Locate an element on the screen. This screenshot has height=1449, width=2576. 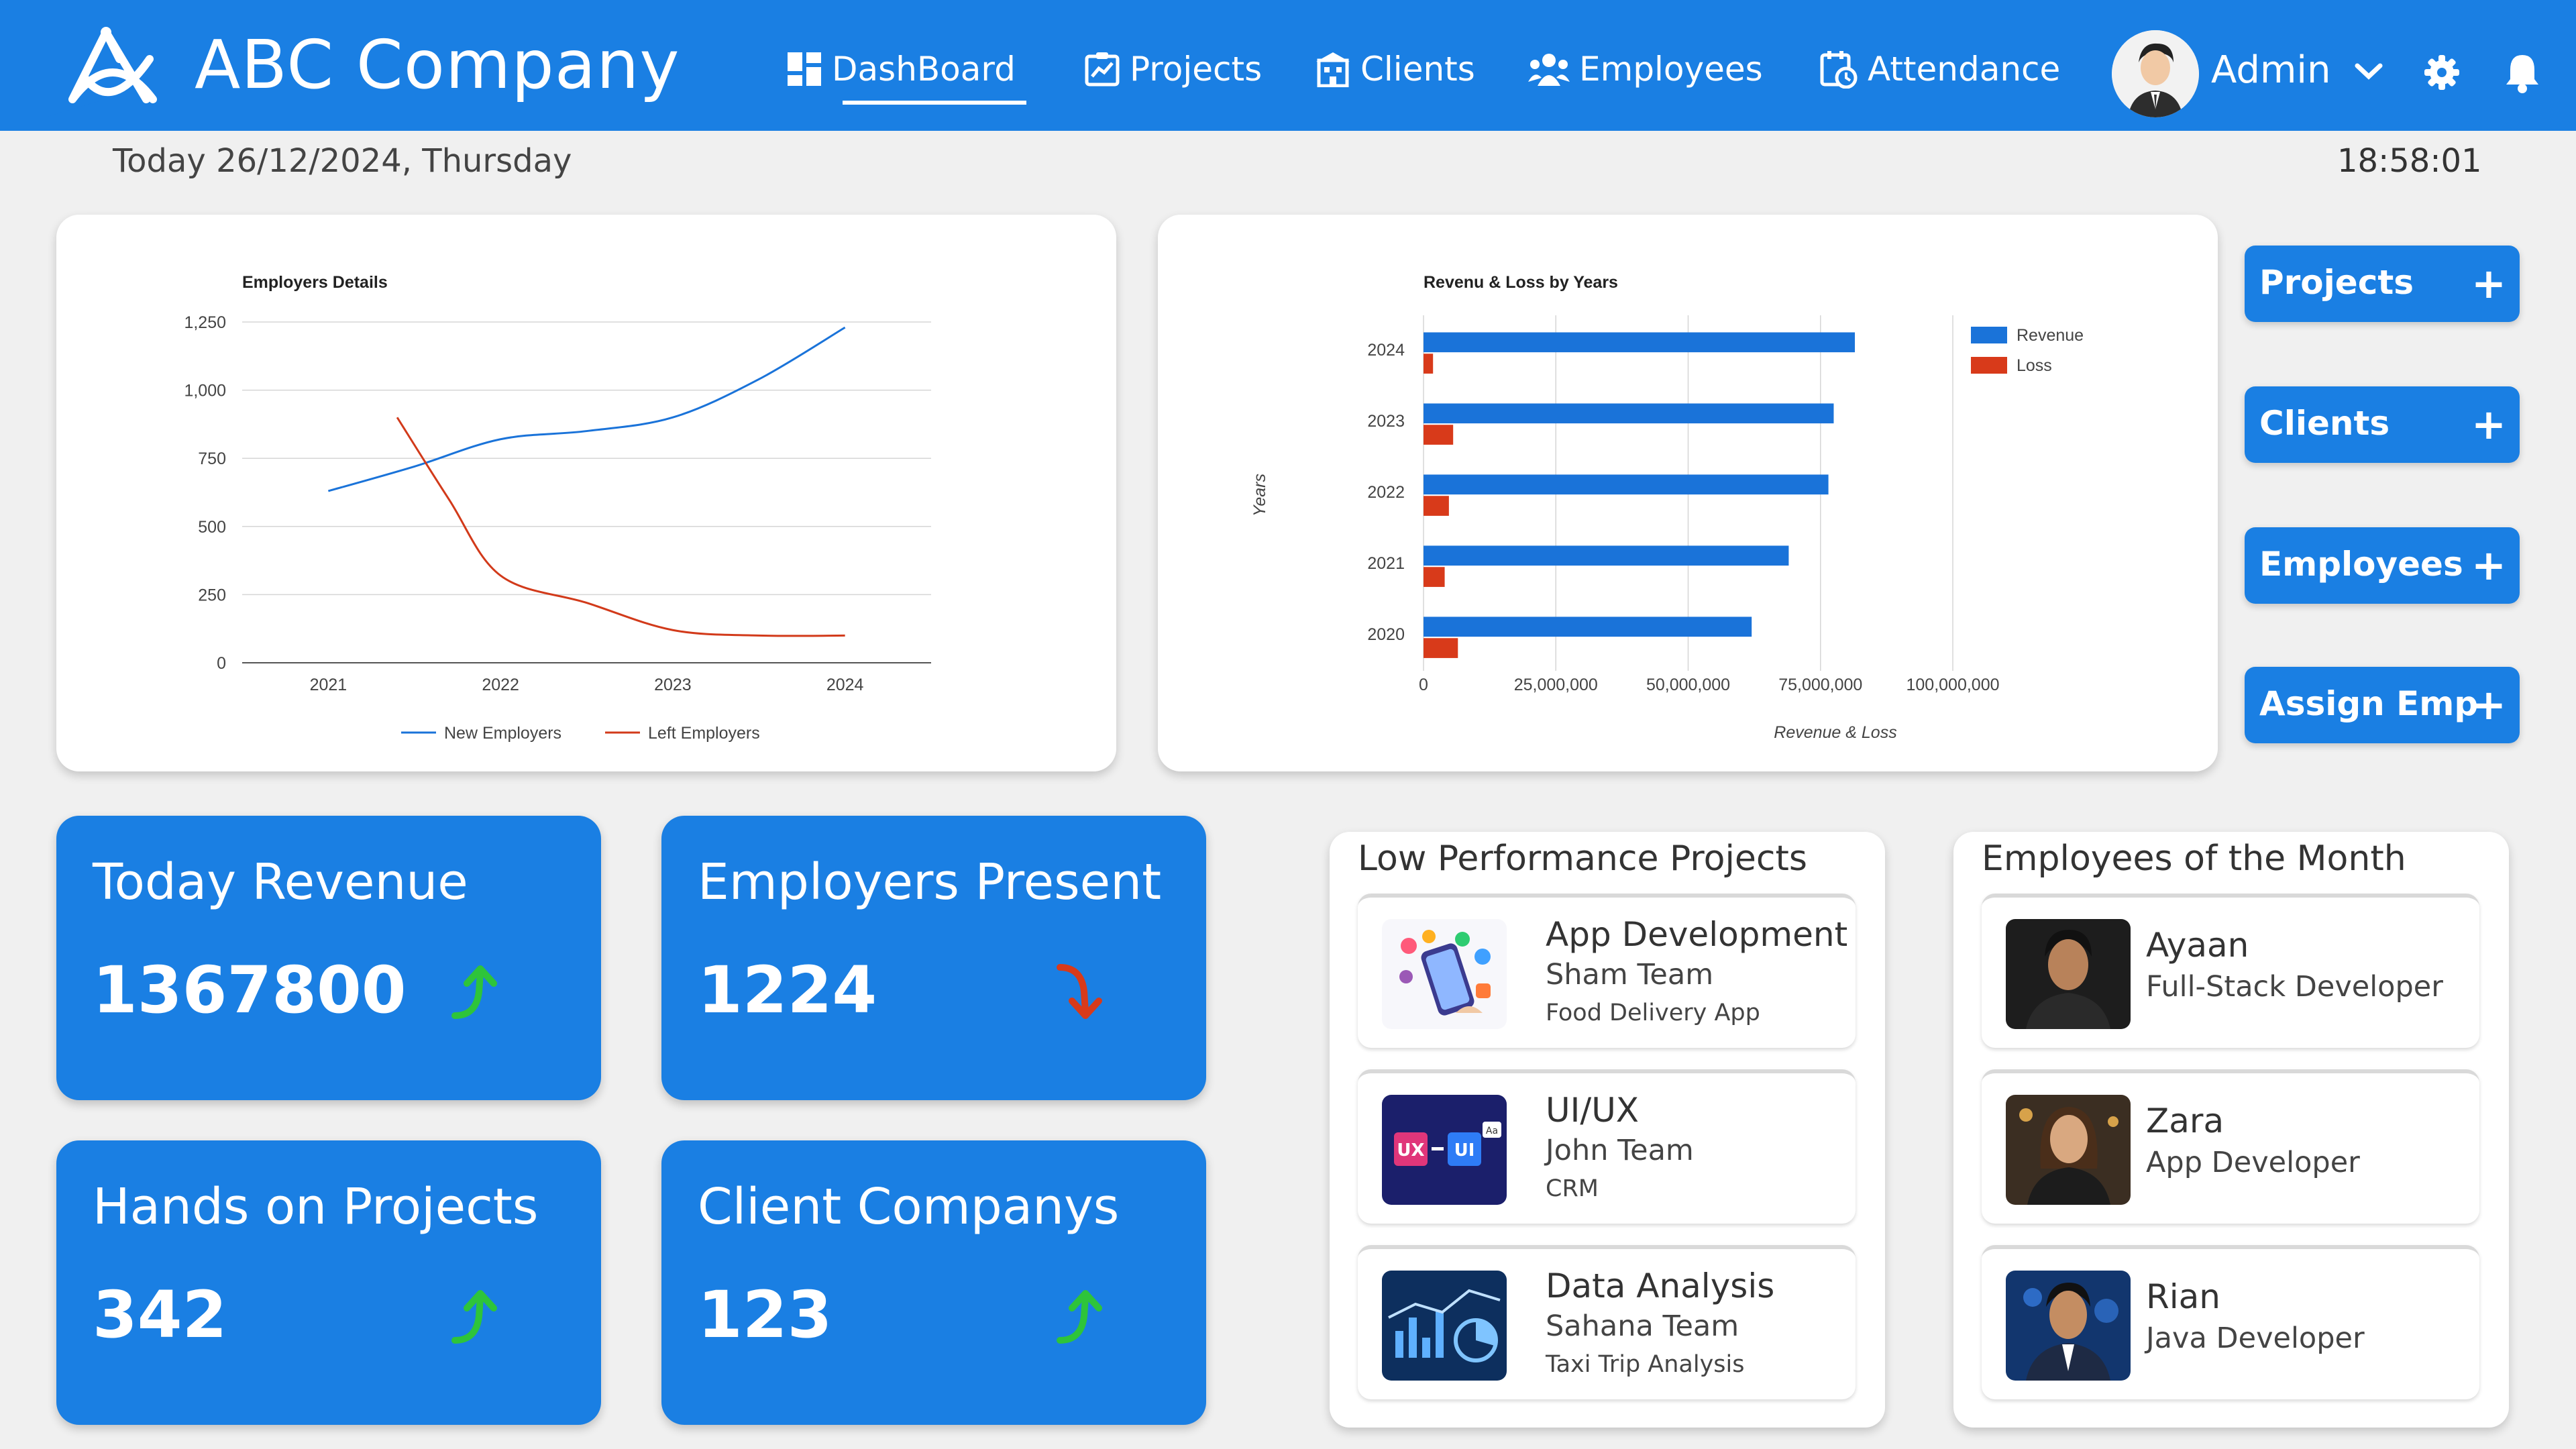
y-tick-label: 2024 is located at coordinates (1386, 350).